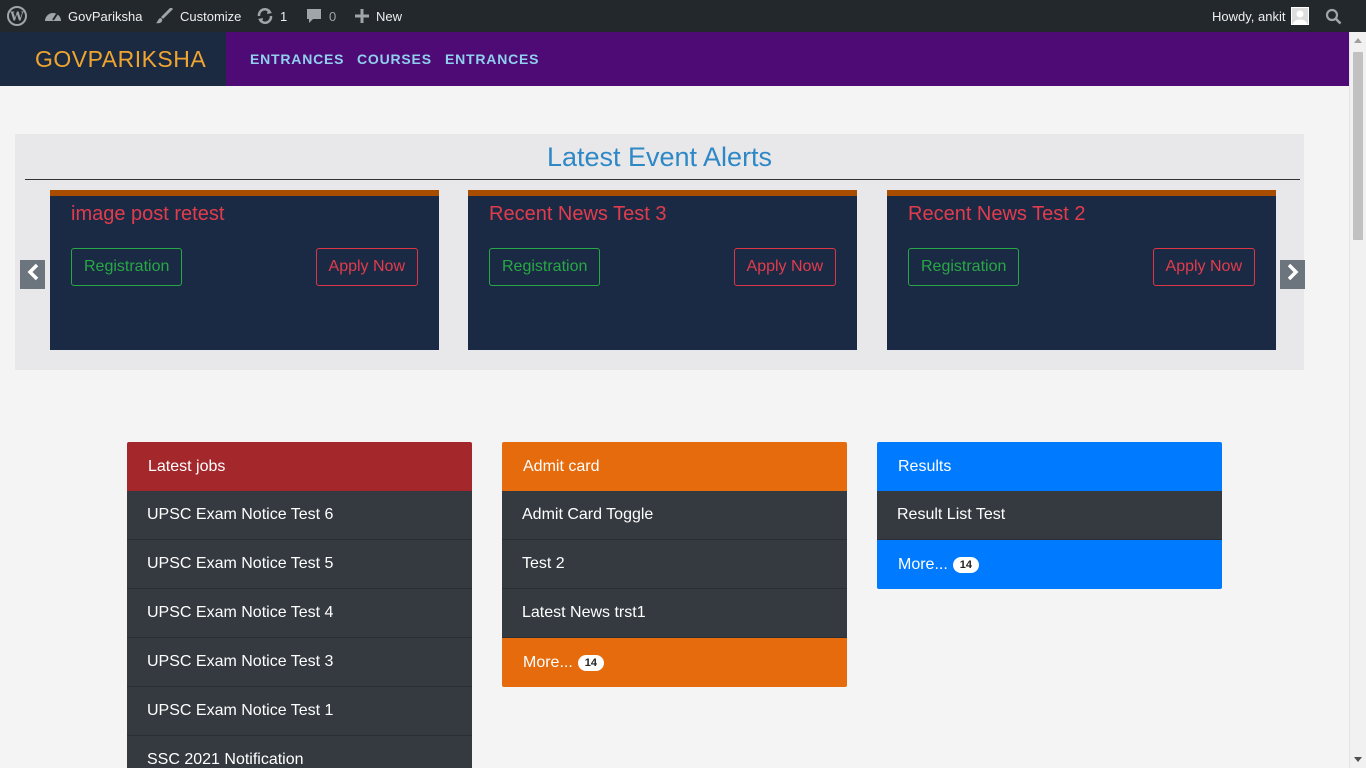 The height and width of the screenshot is (768, 1366). Describe the element at coordinates (362, 16) in the screenshot. I see `plus-icon` at that location.